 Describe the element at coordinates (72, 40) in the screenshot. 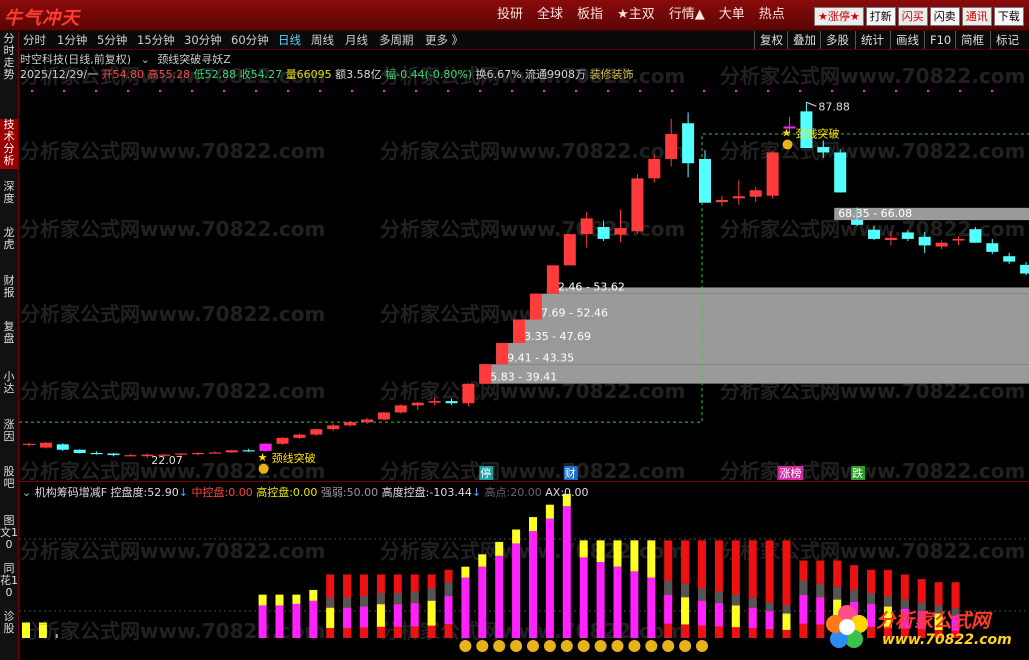

I see `tab-1min: 1分钟` at that location.